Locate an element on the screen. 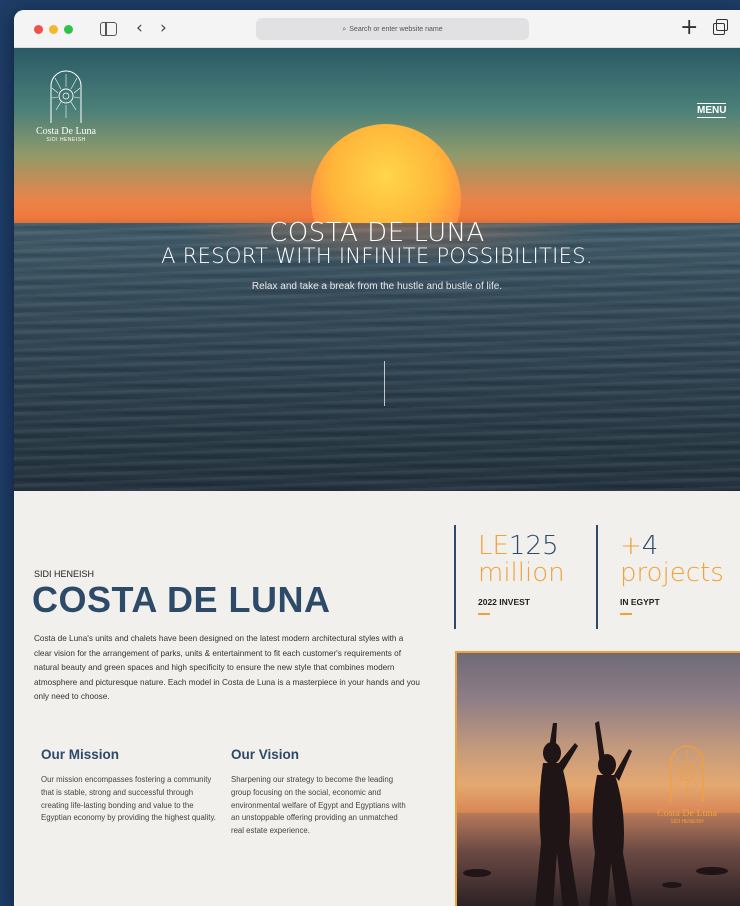  logo-subtitle: SIDI HENEISH is located at coordinates (66, 140).